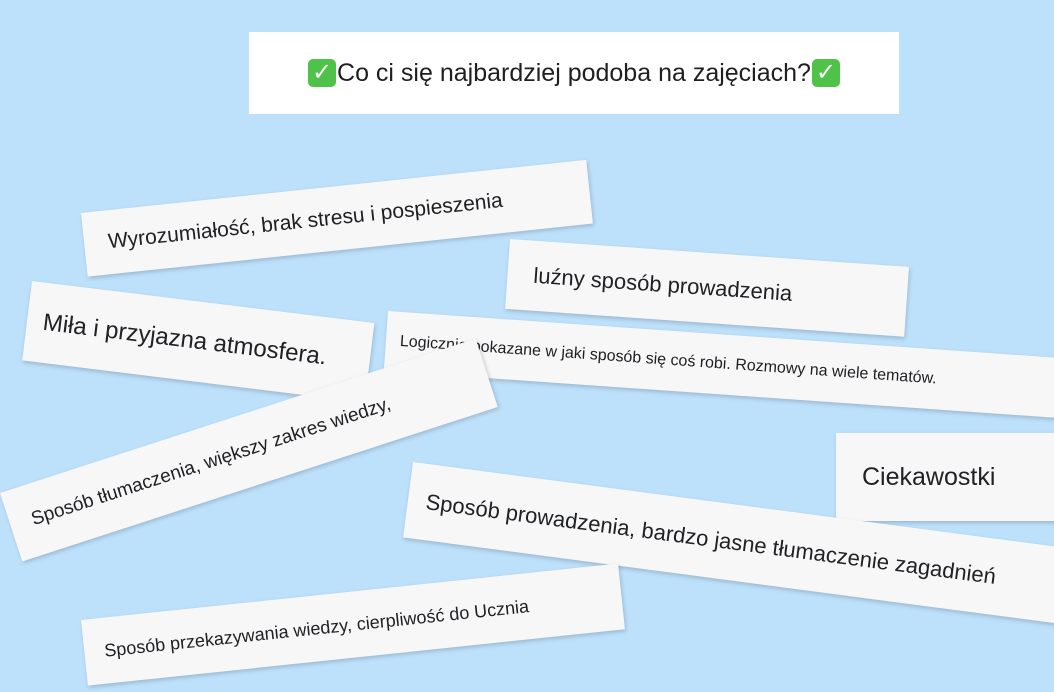 This screenshot has height=692, width=1054. I want to click on response-card: luźny sposób prowadzenia, so click(707, 288).